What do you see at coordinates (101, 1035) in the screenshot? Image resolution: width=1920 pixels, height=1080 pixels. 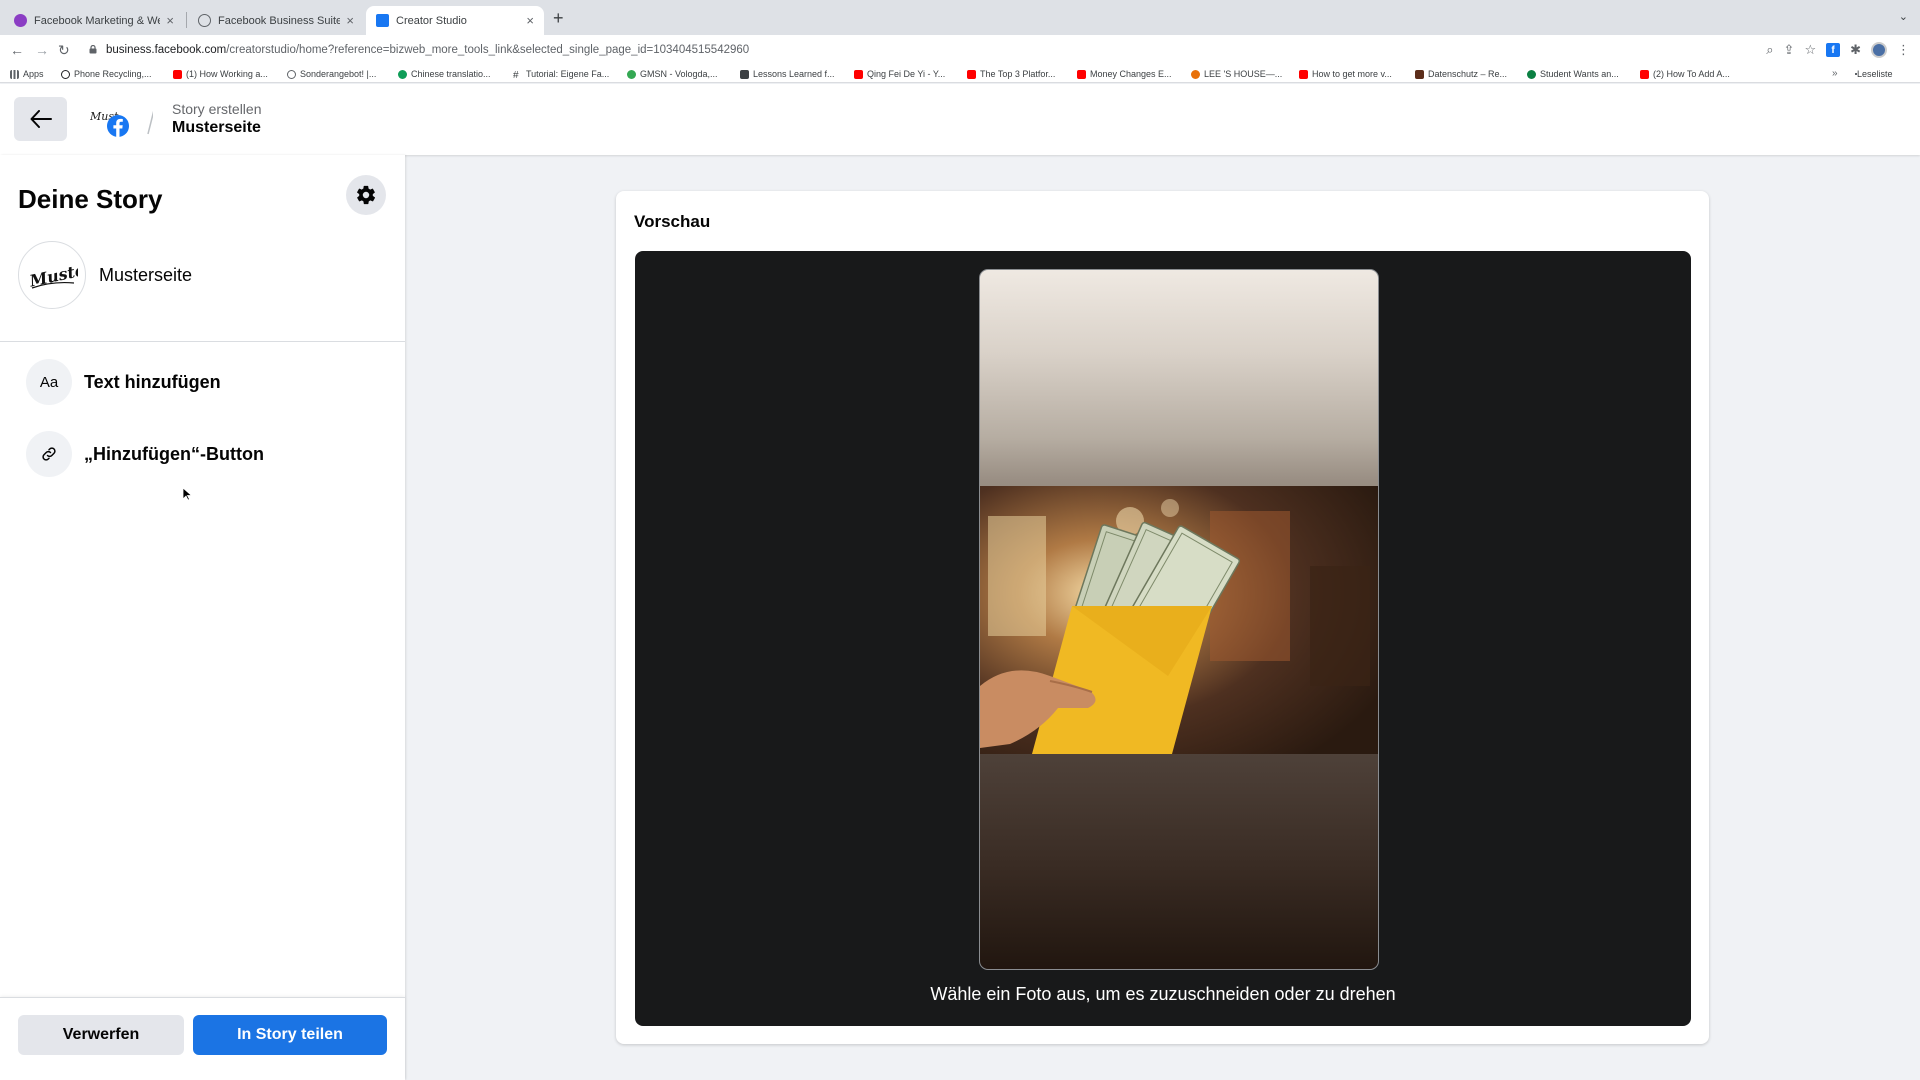 I see `discard-button: Verwerfen` at bounding box center [101, 1035].